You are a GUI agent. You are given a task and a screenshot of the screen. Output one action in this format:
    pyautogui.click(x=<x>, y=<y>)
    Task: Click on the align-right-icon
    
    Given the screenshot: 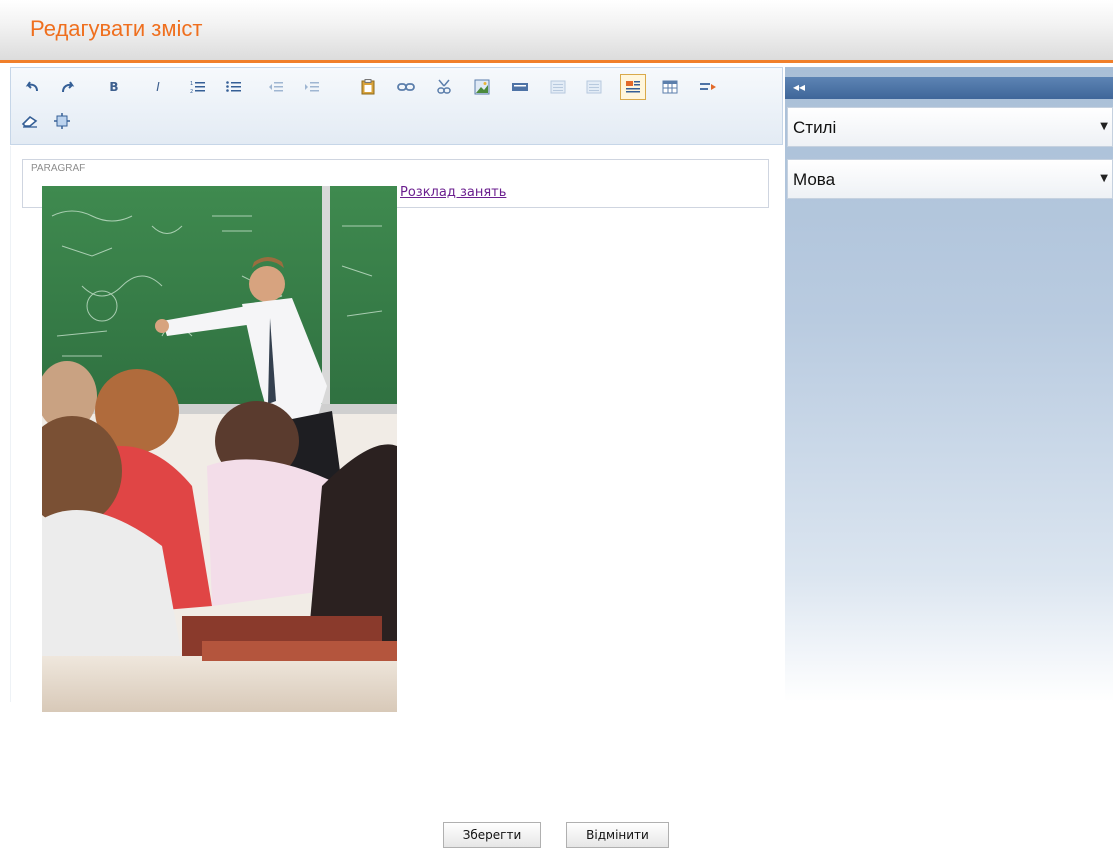 What is the action you would take?
    pyautogui.click(x=594, y=87)
    